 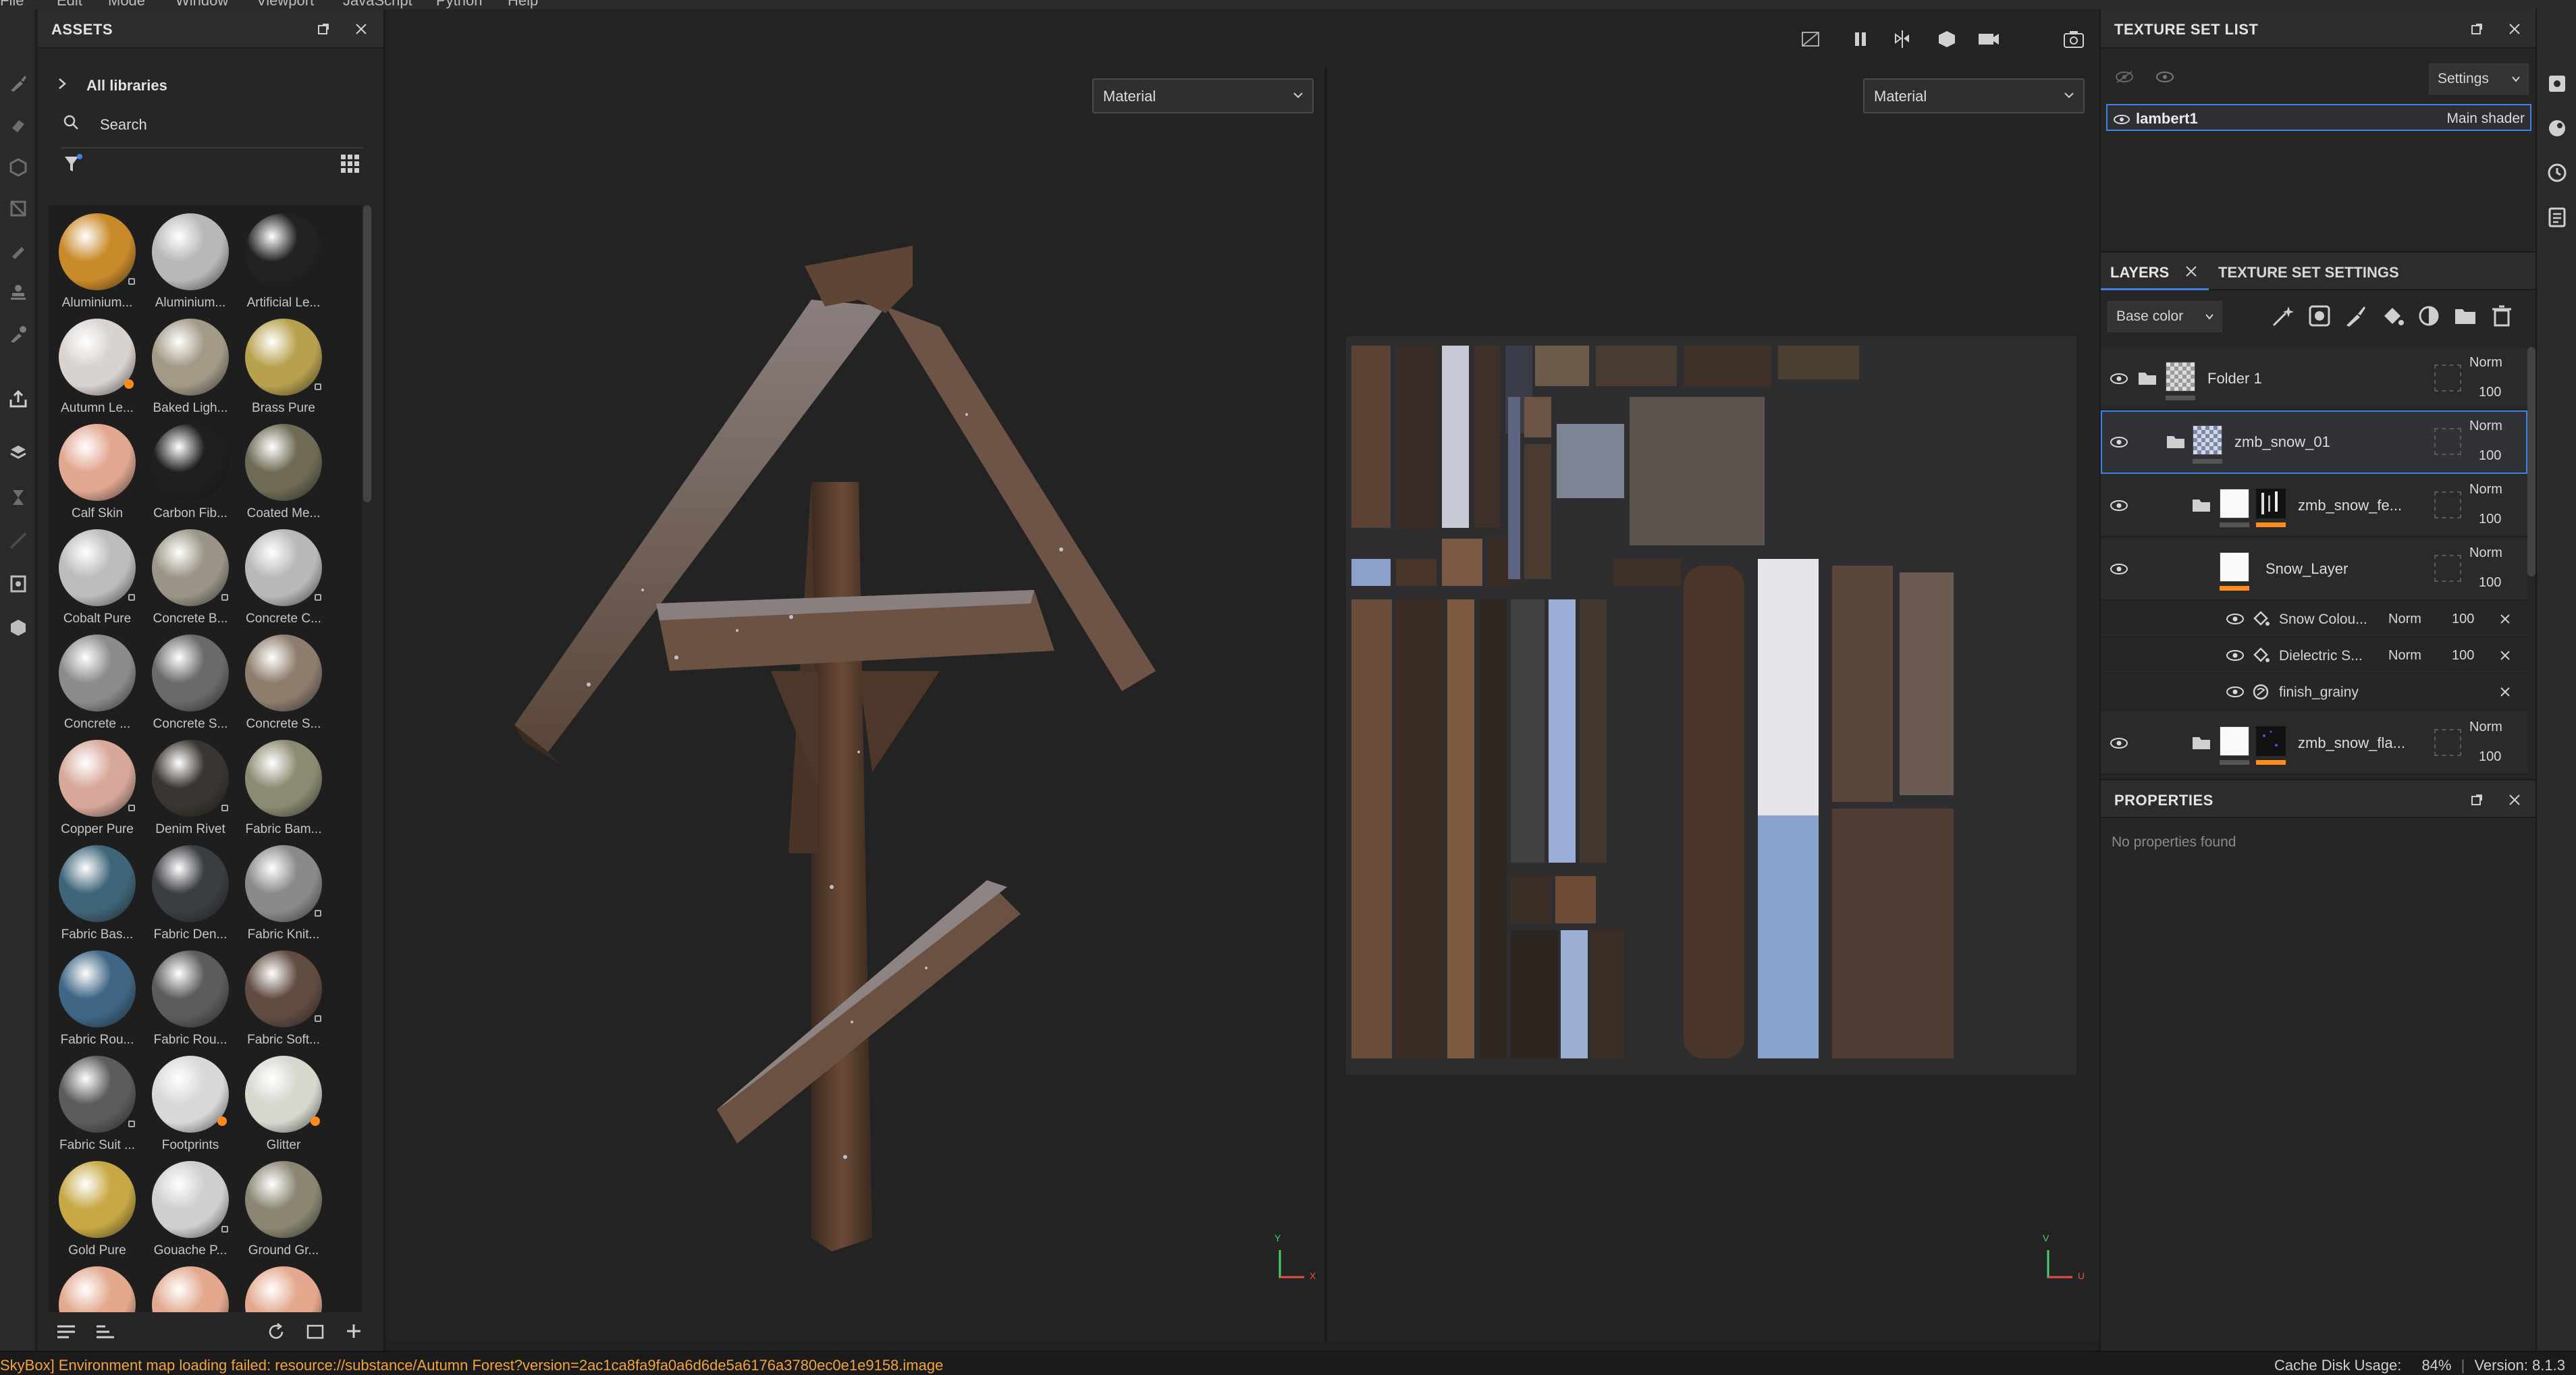 I want to click on add-paint-layer-icon, so click(x=2356, y=318).